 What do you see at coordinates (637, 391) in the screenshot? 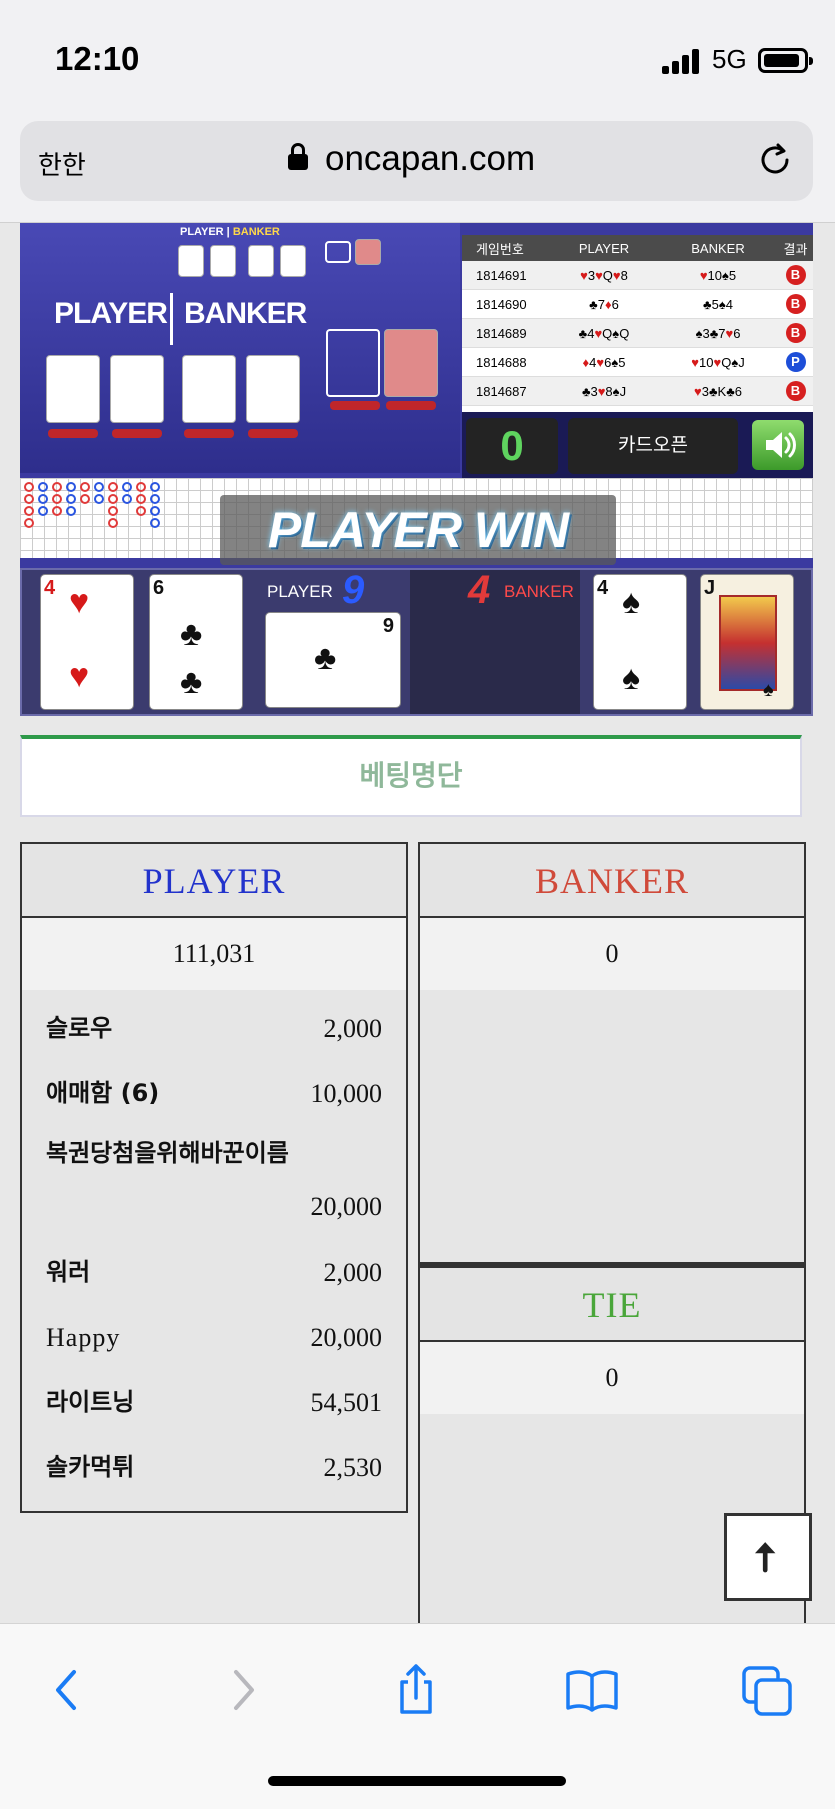
I see `history-row: 1814687 ♣3♥8♠J ♥3♣K♣6 B` at bounding box center [637, 391].